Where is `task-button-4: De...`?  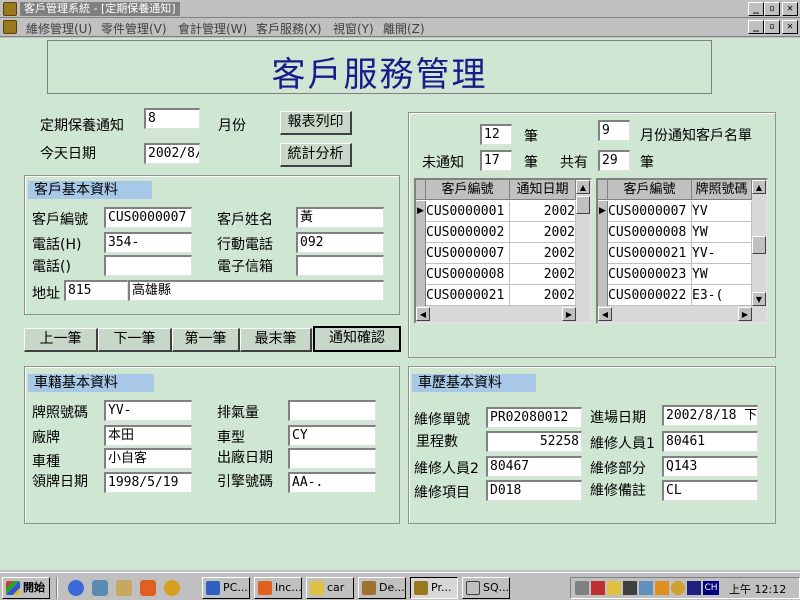
task-button-4: De... is located at coordinates (382, 588).